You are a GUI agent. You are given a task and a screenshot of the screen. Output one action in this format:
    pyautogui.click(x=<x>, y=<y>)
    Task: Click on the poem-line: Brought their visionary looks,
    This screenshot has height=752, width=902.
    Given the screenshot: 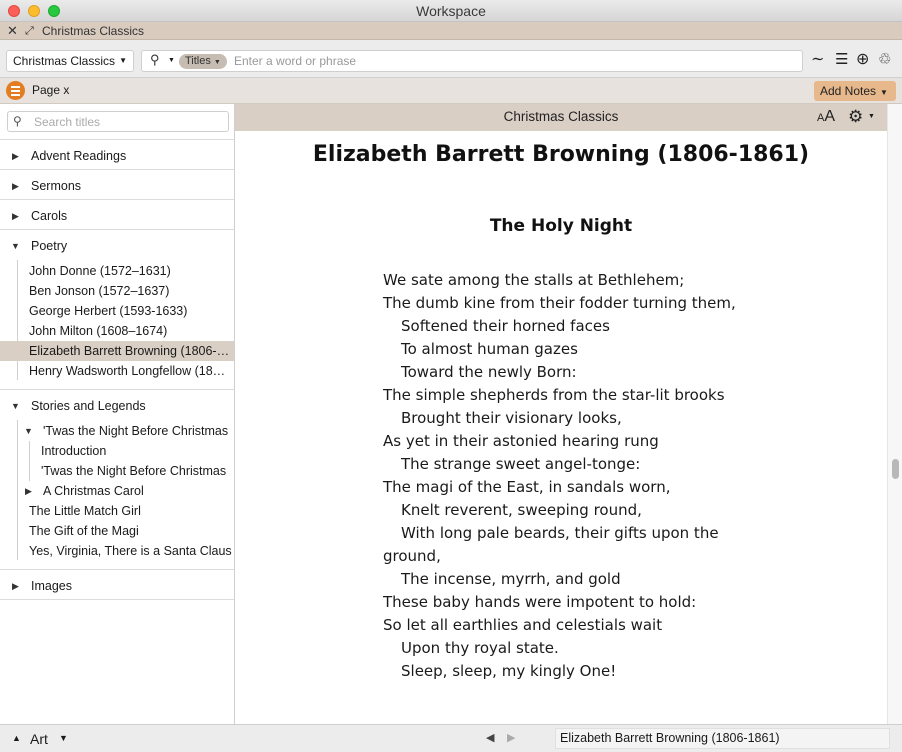 What is the action you would take?
    pyautogui.click(x=511, y=418)
    